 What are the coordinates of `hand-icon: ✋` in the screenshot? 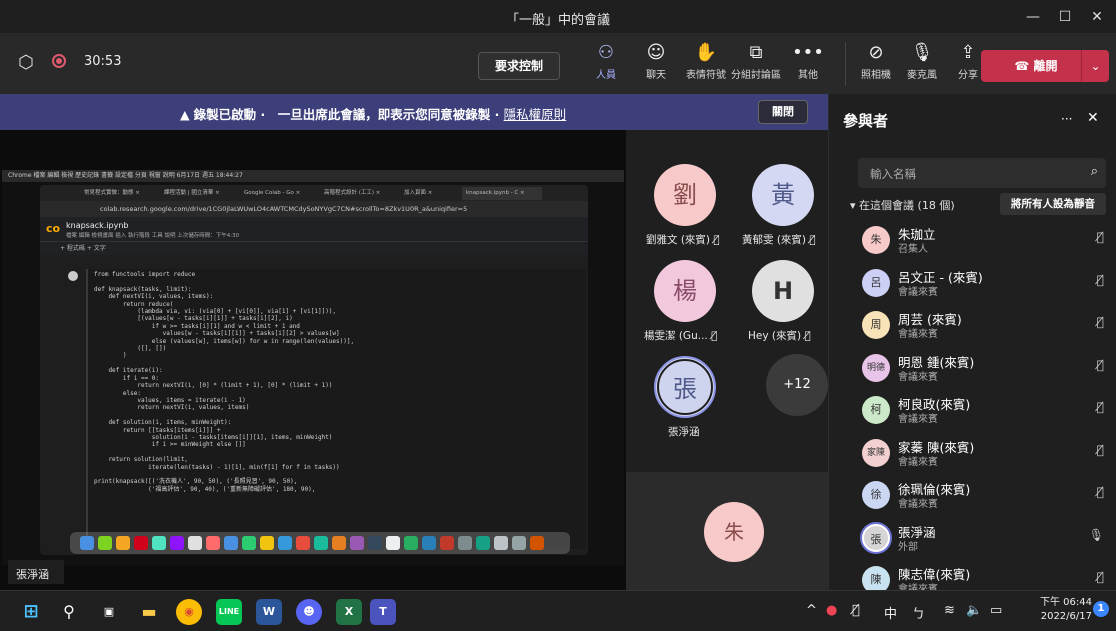 It's located at (706, 52).